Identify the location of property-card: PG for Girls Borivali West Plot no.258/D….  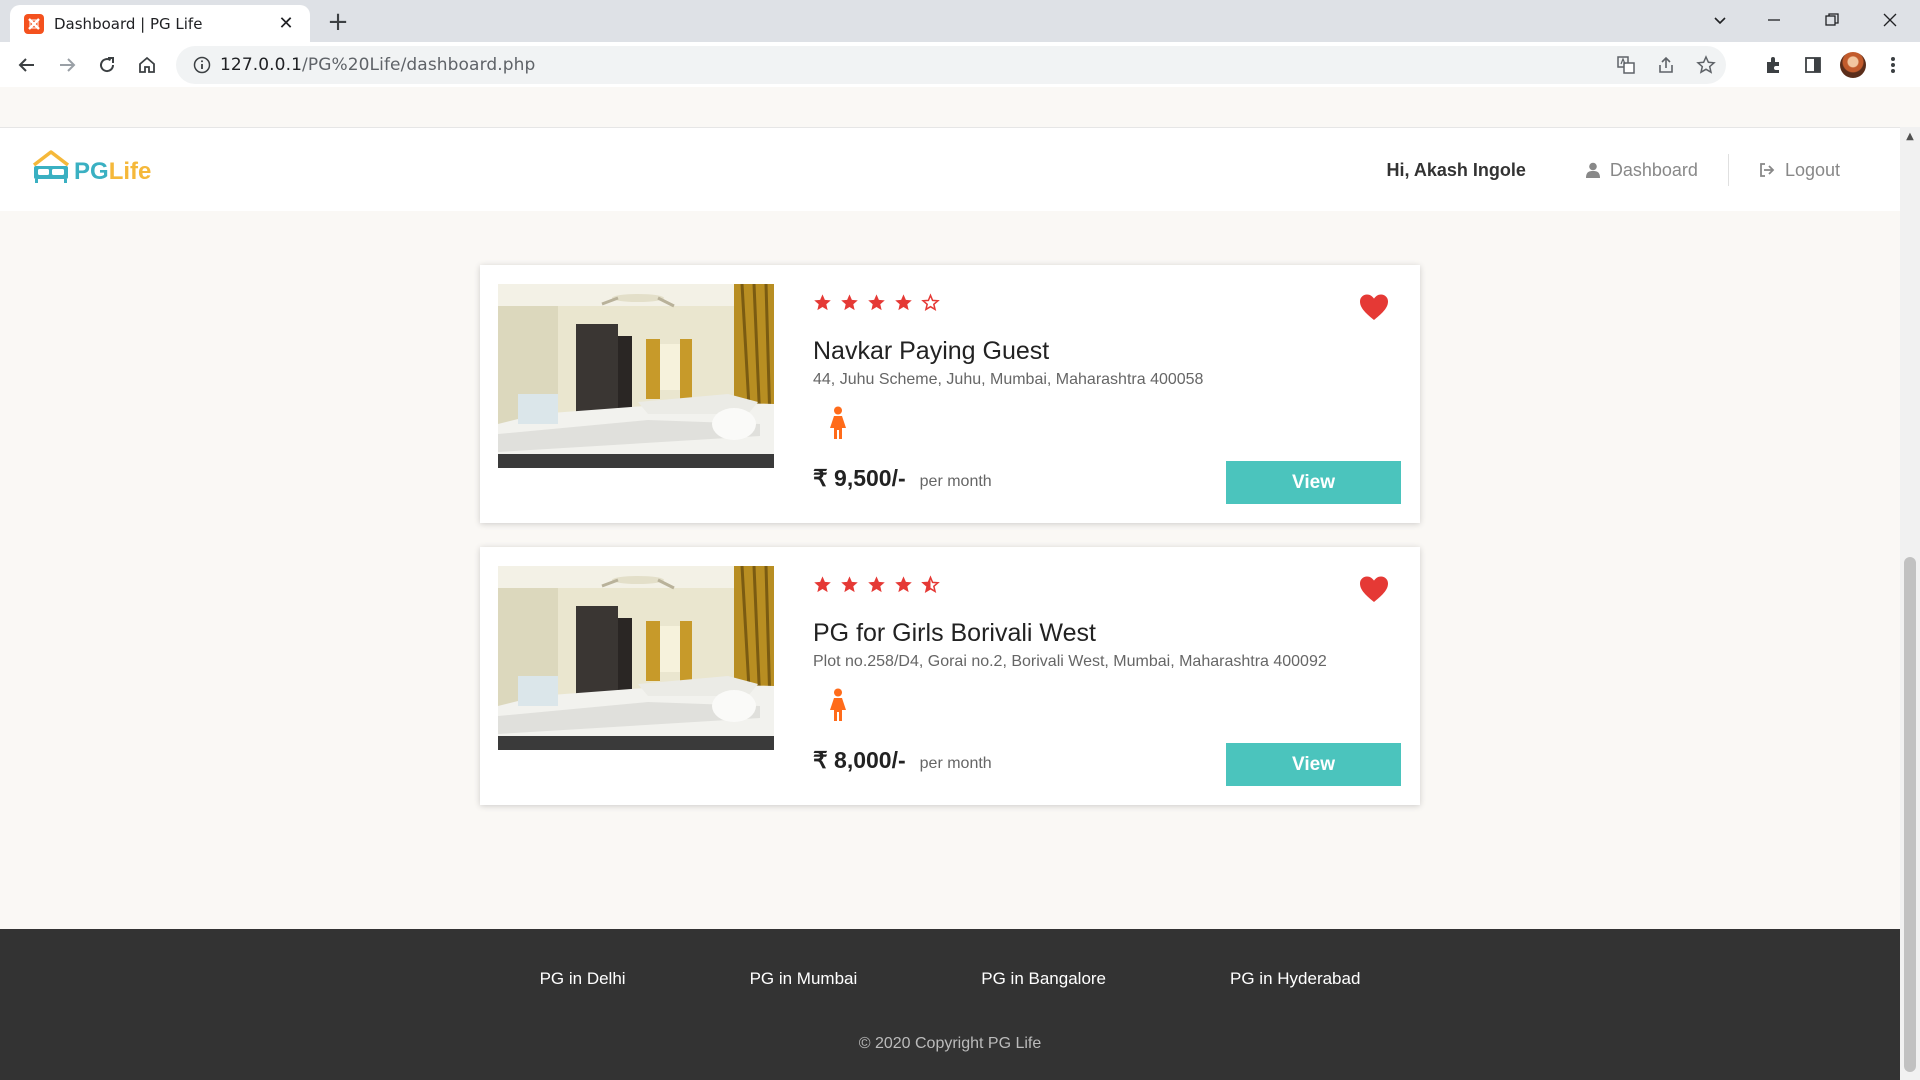
(950, 676).